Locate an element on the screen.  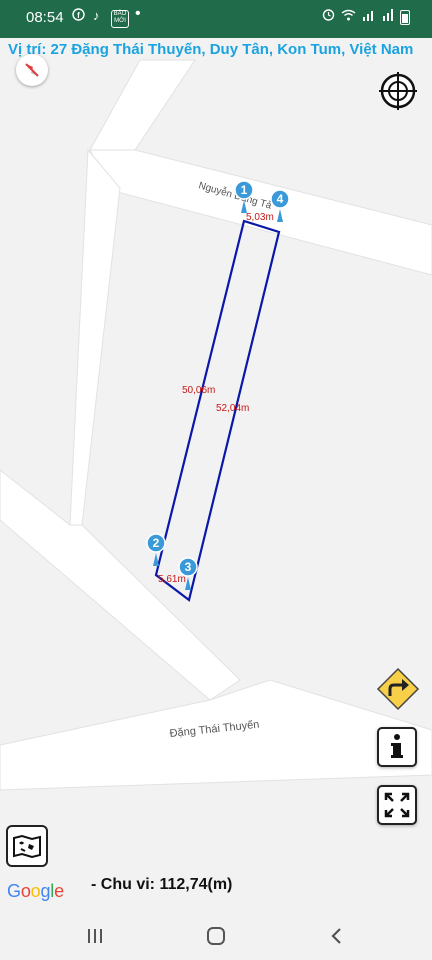
wifi-icon is located at coordinates (348, 17).